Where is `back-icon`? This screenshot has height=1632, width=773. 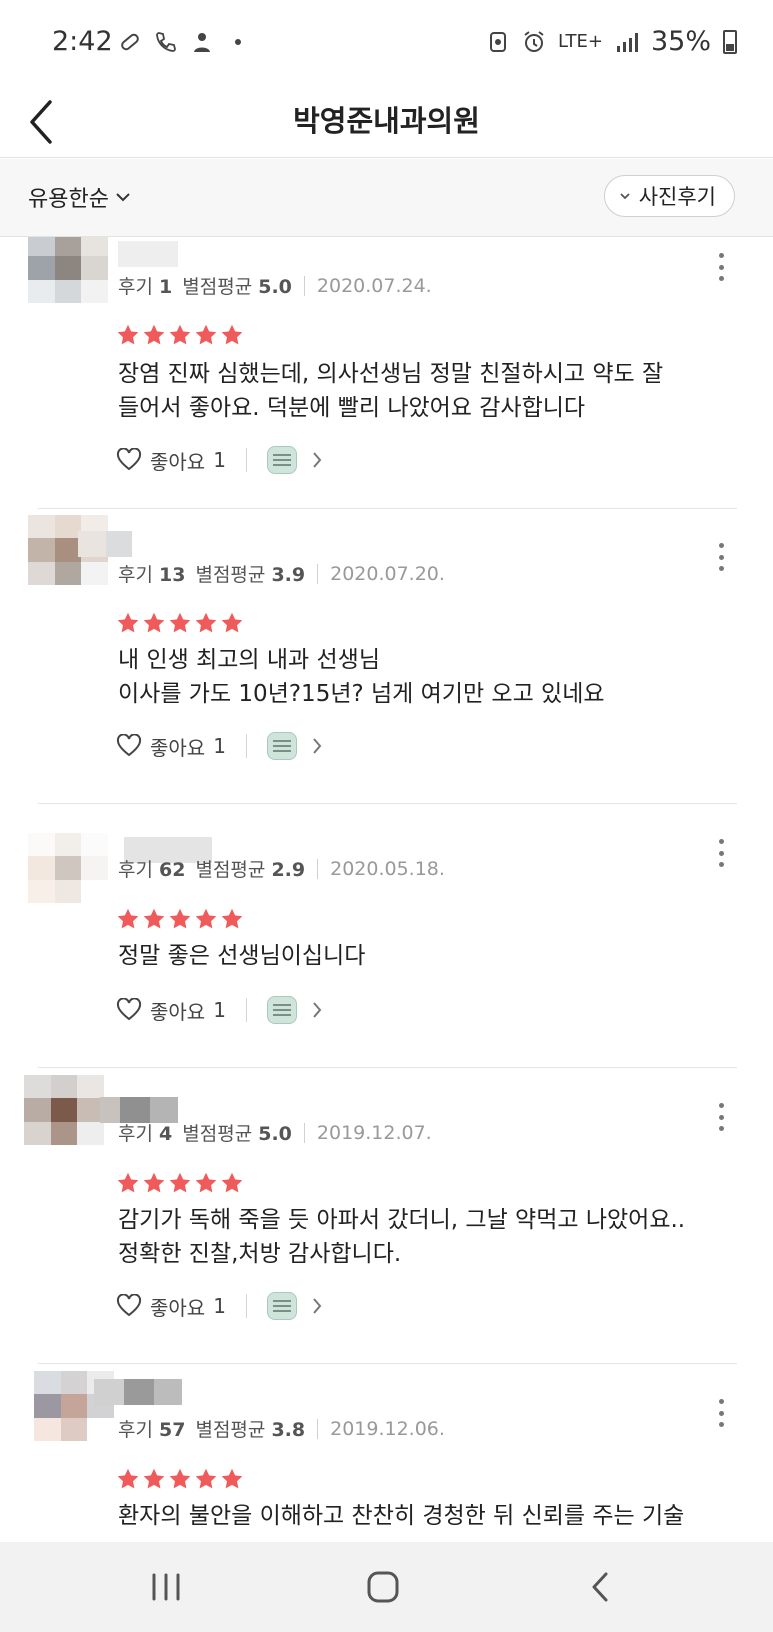
back-icon is located at coordinates (600, 1587).